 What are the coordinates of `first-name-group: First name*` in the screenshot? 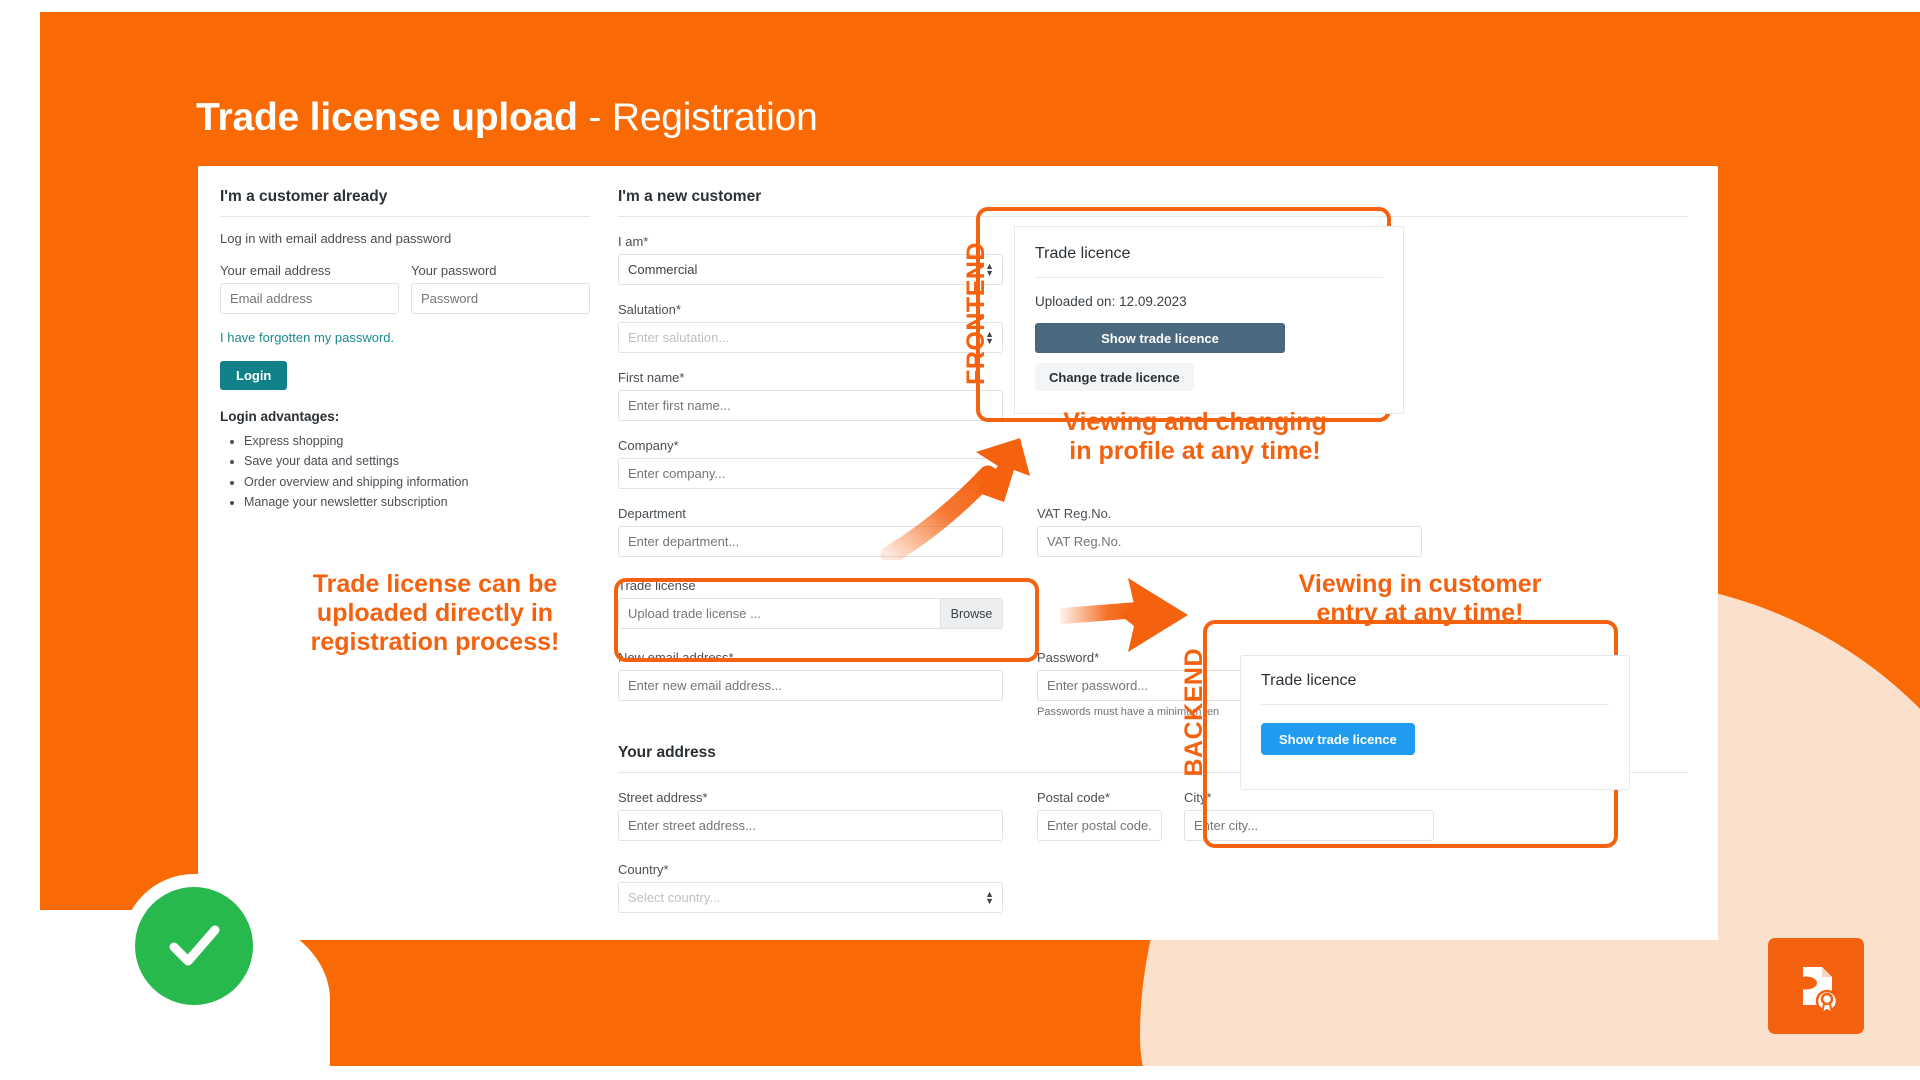 It's located at (1153, 395).